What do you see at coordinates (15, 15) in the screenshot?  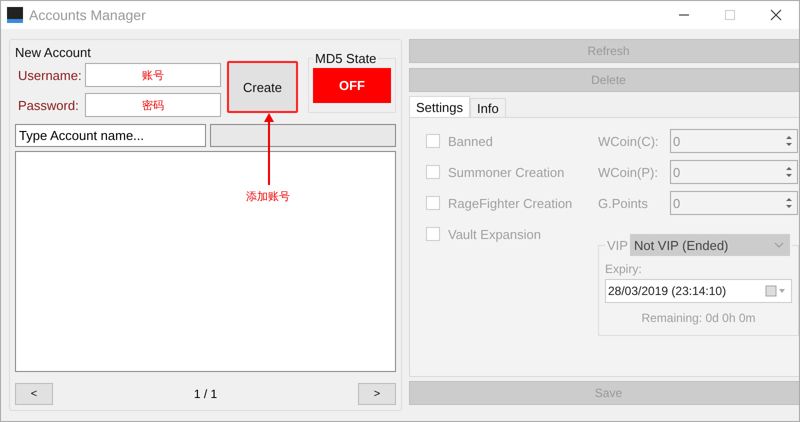 I see `app-icon` at bounding box center [15, 15].